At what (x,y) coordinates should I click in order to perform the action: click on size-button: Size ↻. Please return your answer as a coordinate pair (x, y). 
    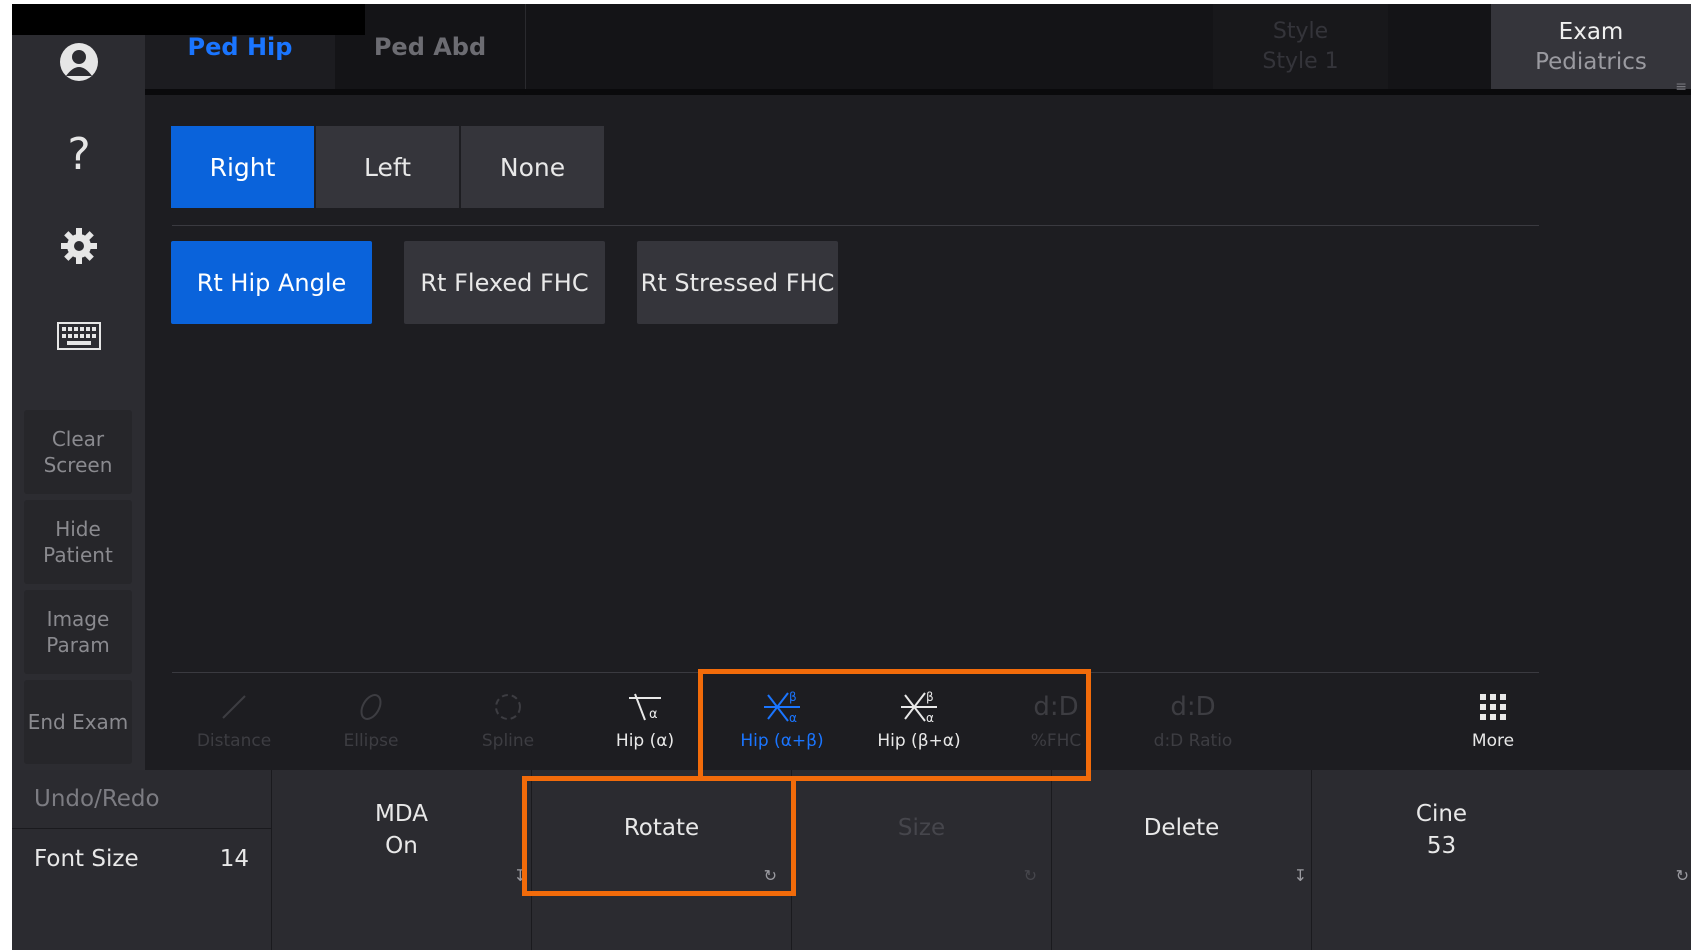
    Looking at the image, I should click on (921, 860).